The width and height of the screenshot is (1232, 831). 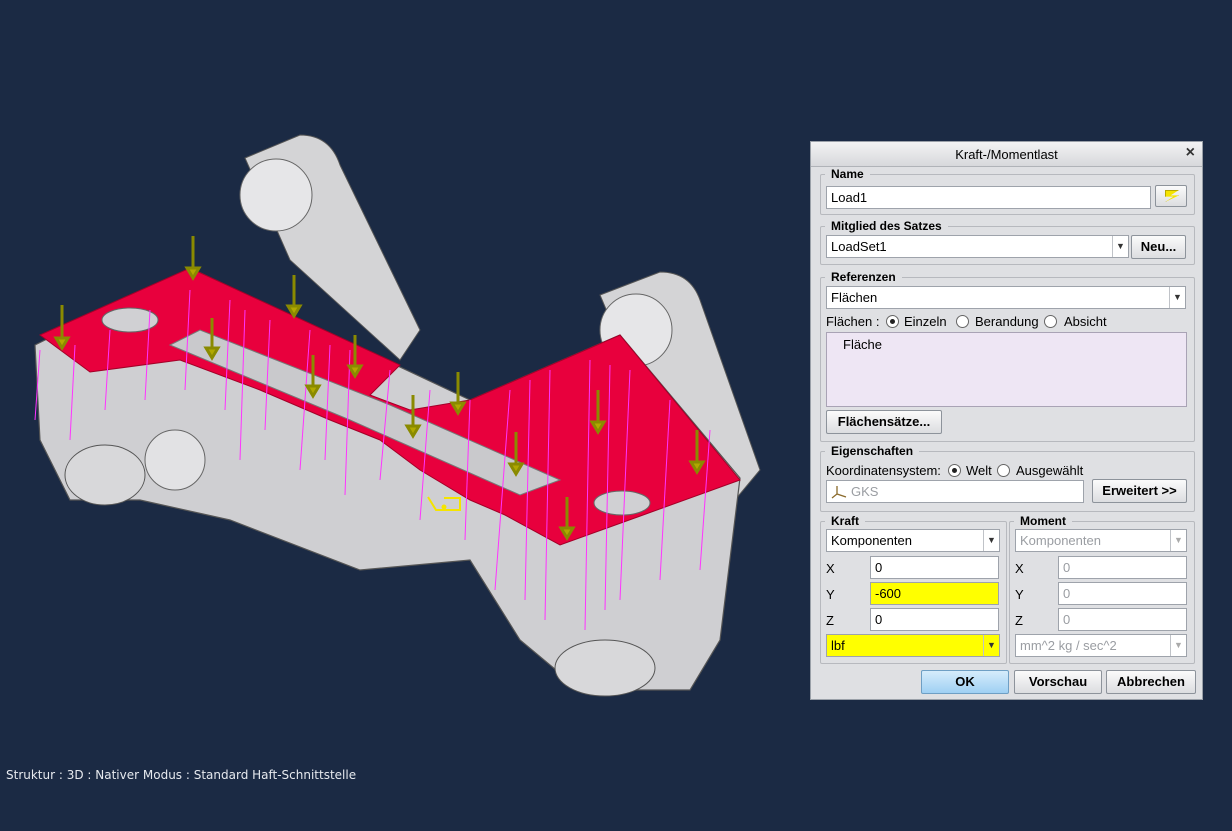 What do you see at coordinates (859, 246) in the screenshot?
I see `loadset-value: LoadSet1` at bounding box center [859, 246].